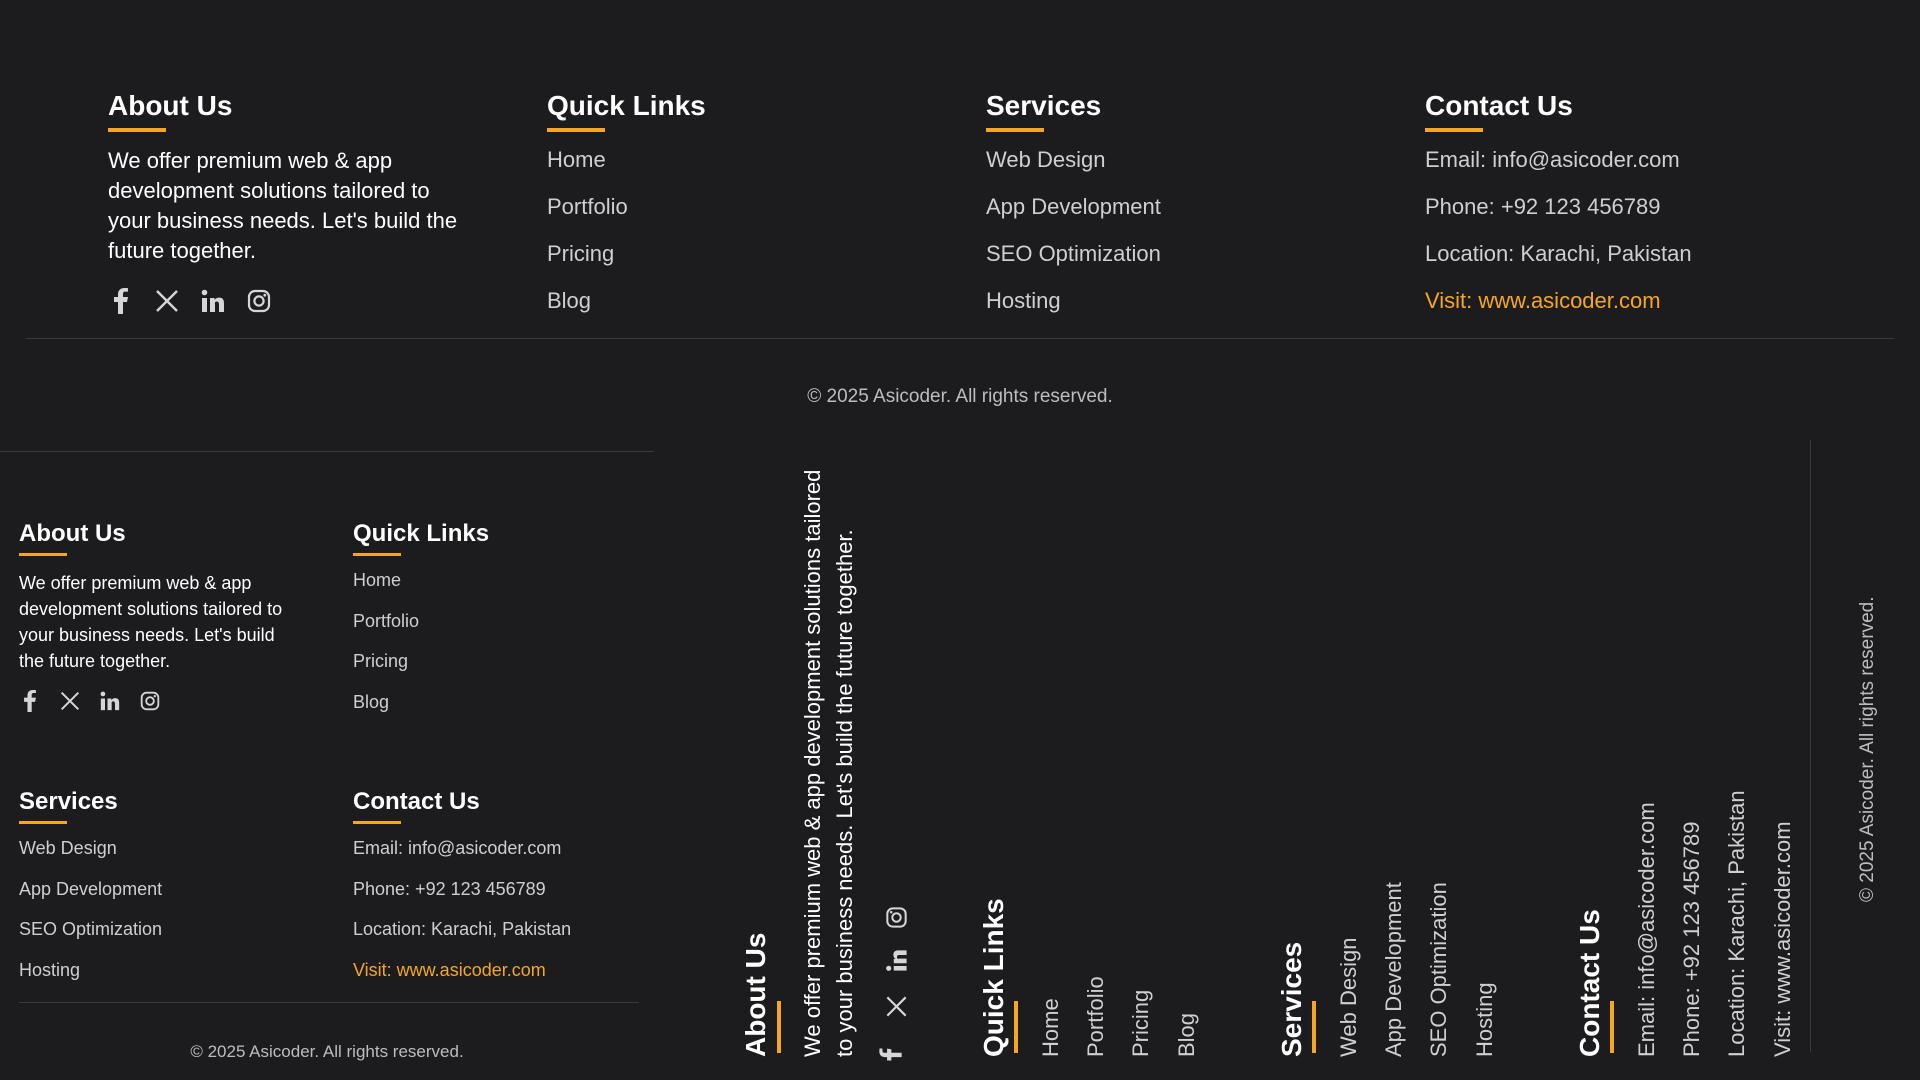 The width and height of the screenshot is (1920, 1080). What do you see at coordinates (327, 451) in the screenshot?
I see `footer-top-divider` at bounding box center [327, 451].